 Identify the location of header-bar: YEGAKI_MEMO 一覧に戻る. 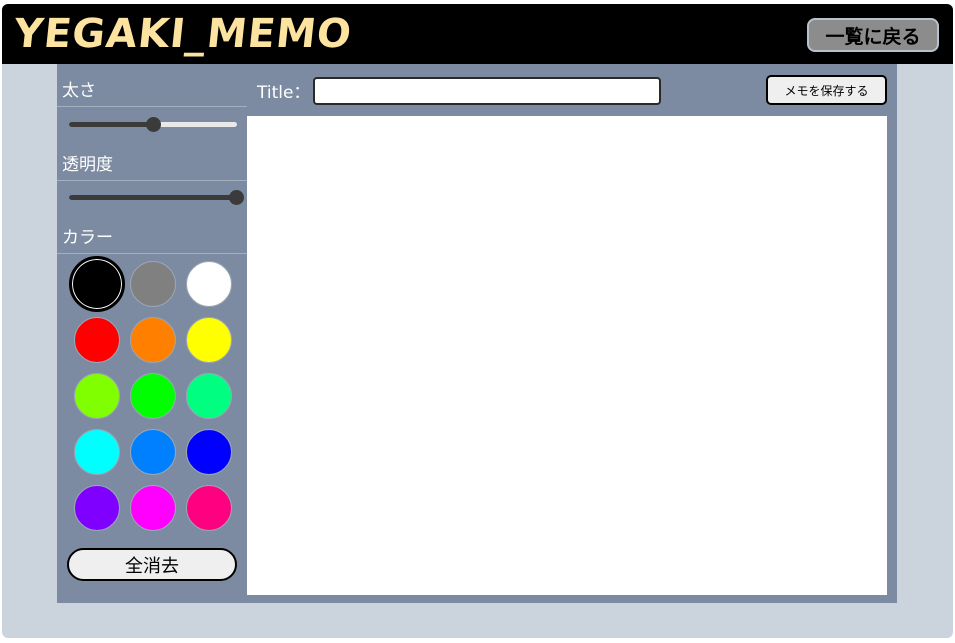
(477, 34).